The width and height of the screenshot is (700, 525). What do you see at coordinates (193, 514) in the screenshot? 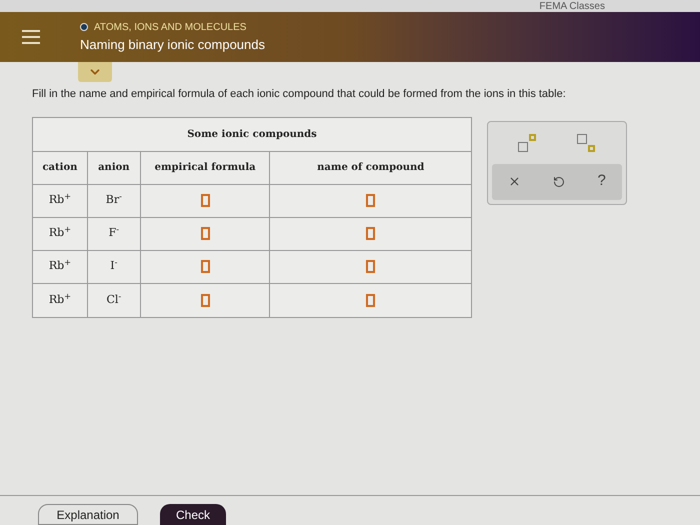
I see `check-button: Check` at bounding box center [193, 514].